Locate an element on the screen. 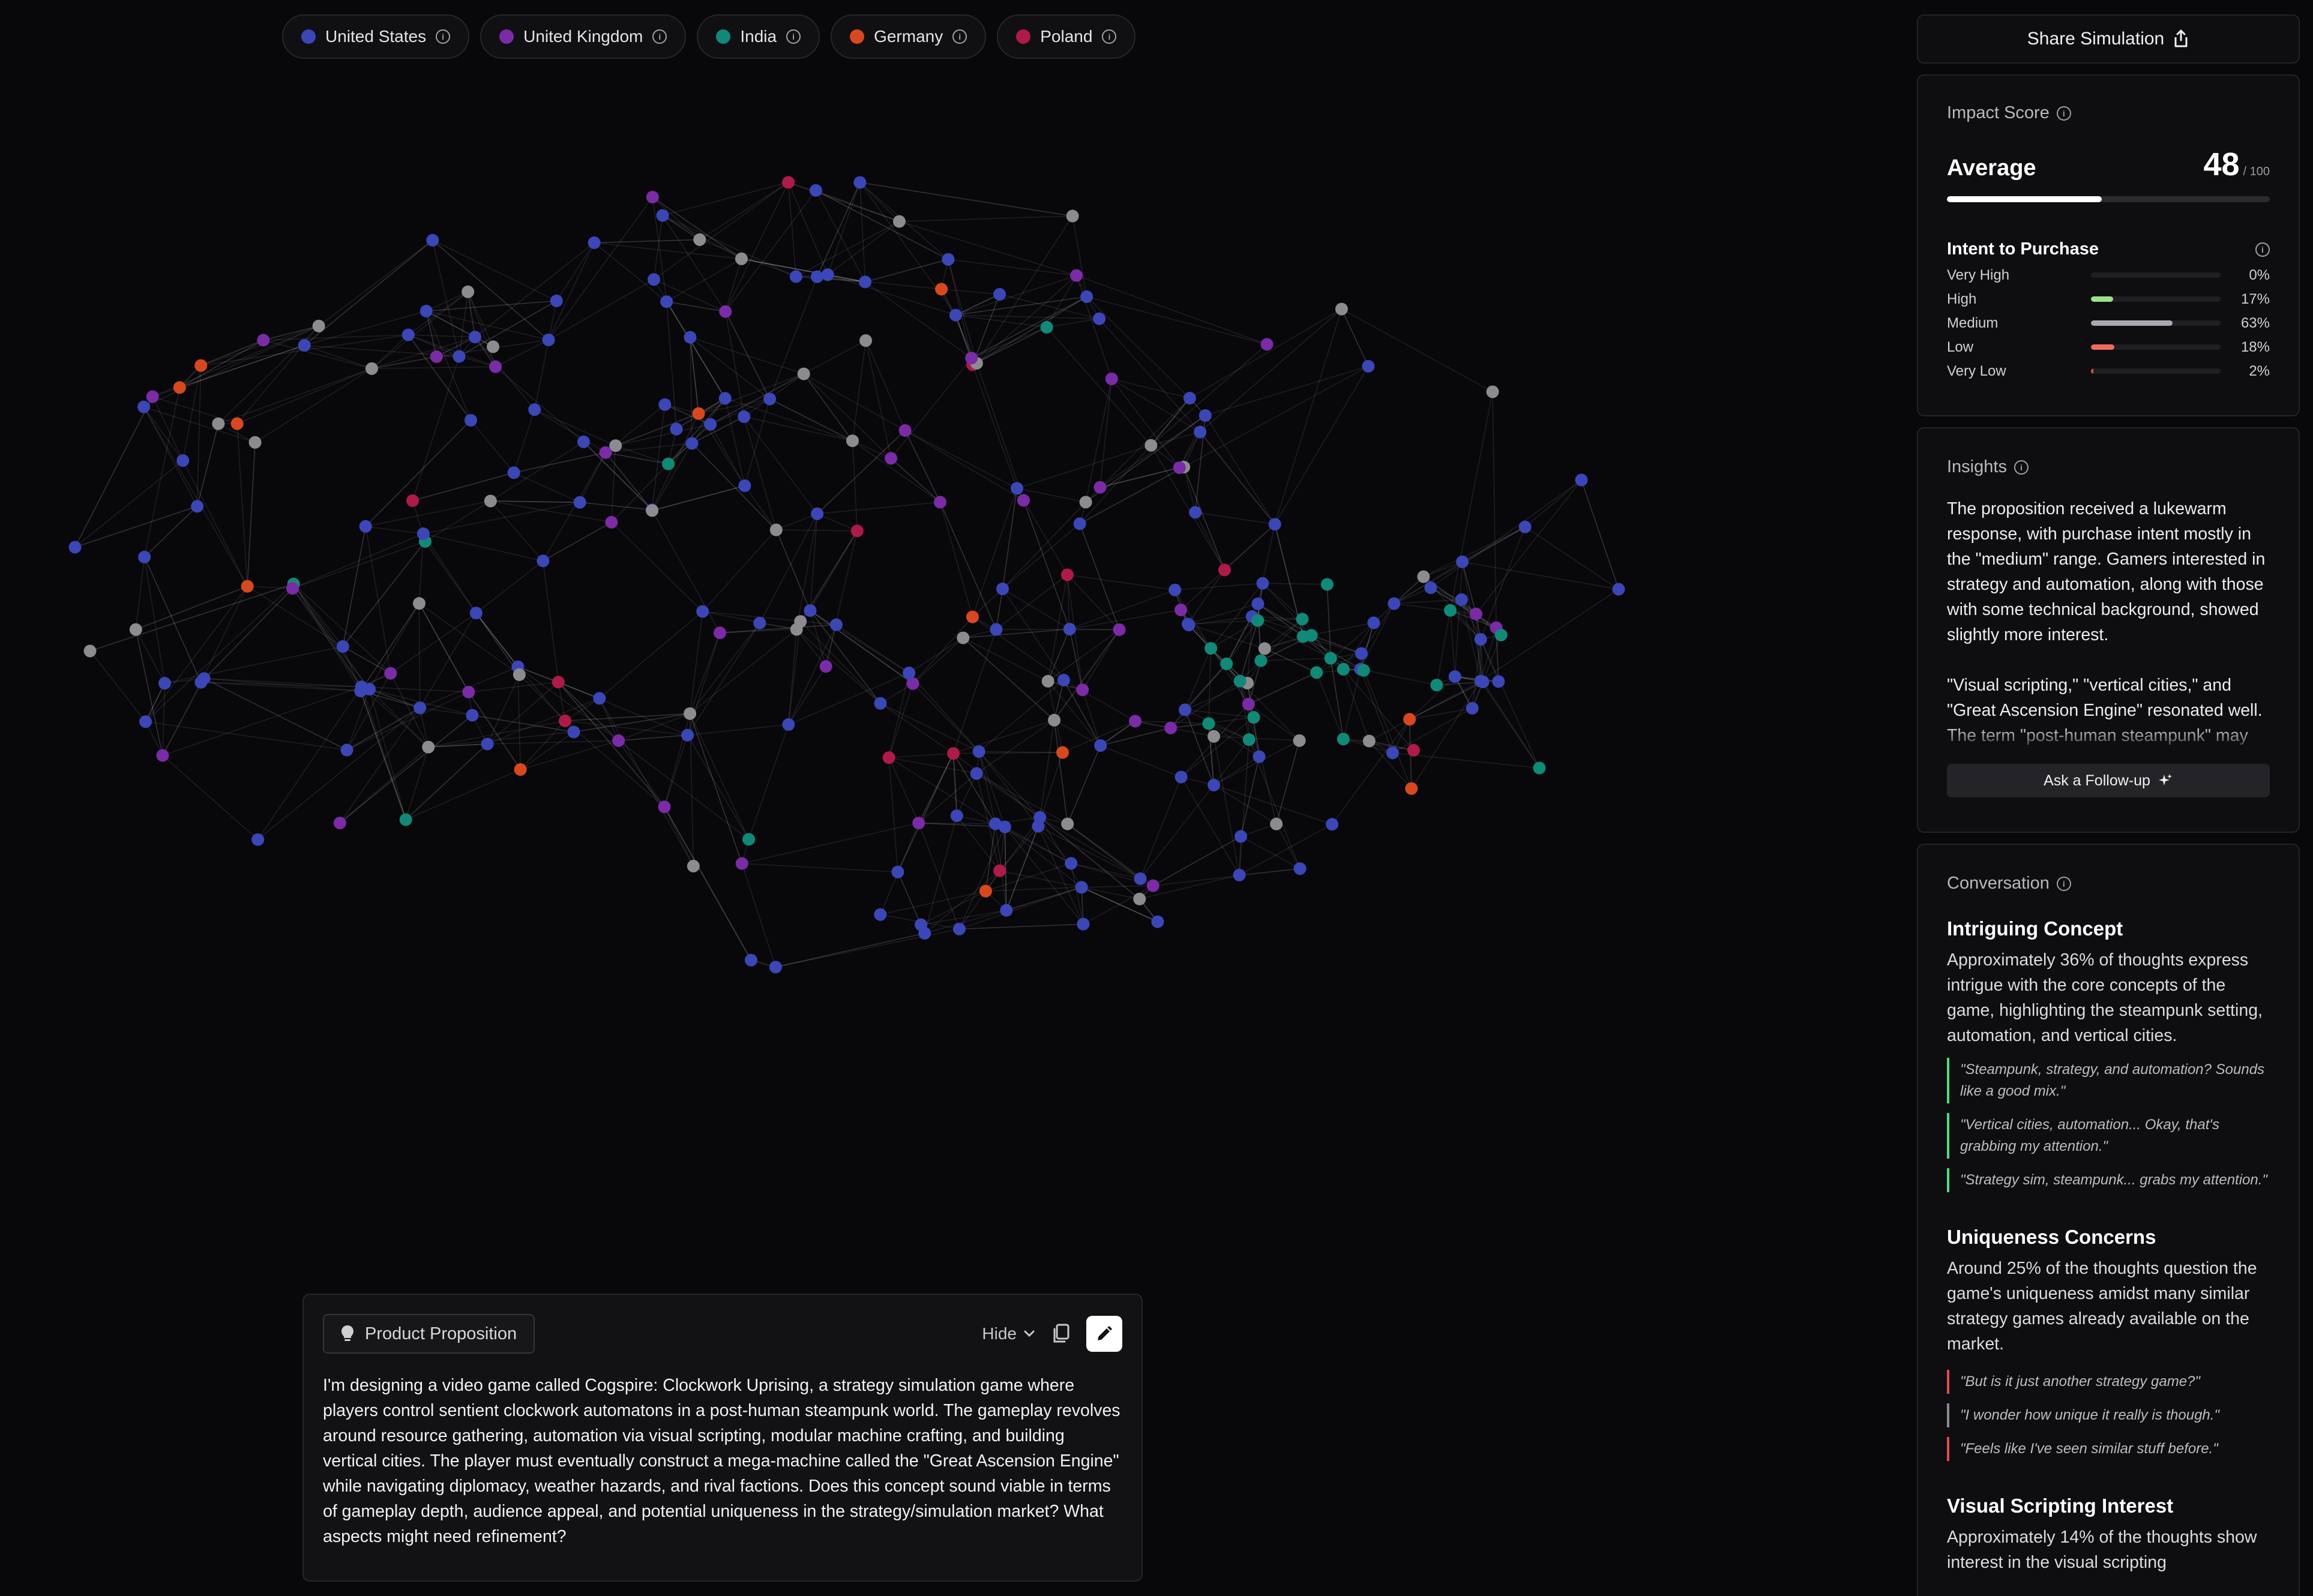 The width and height of the screenshot is (2313, 1596). copy-icon is located at coordinates (1060, 1334).